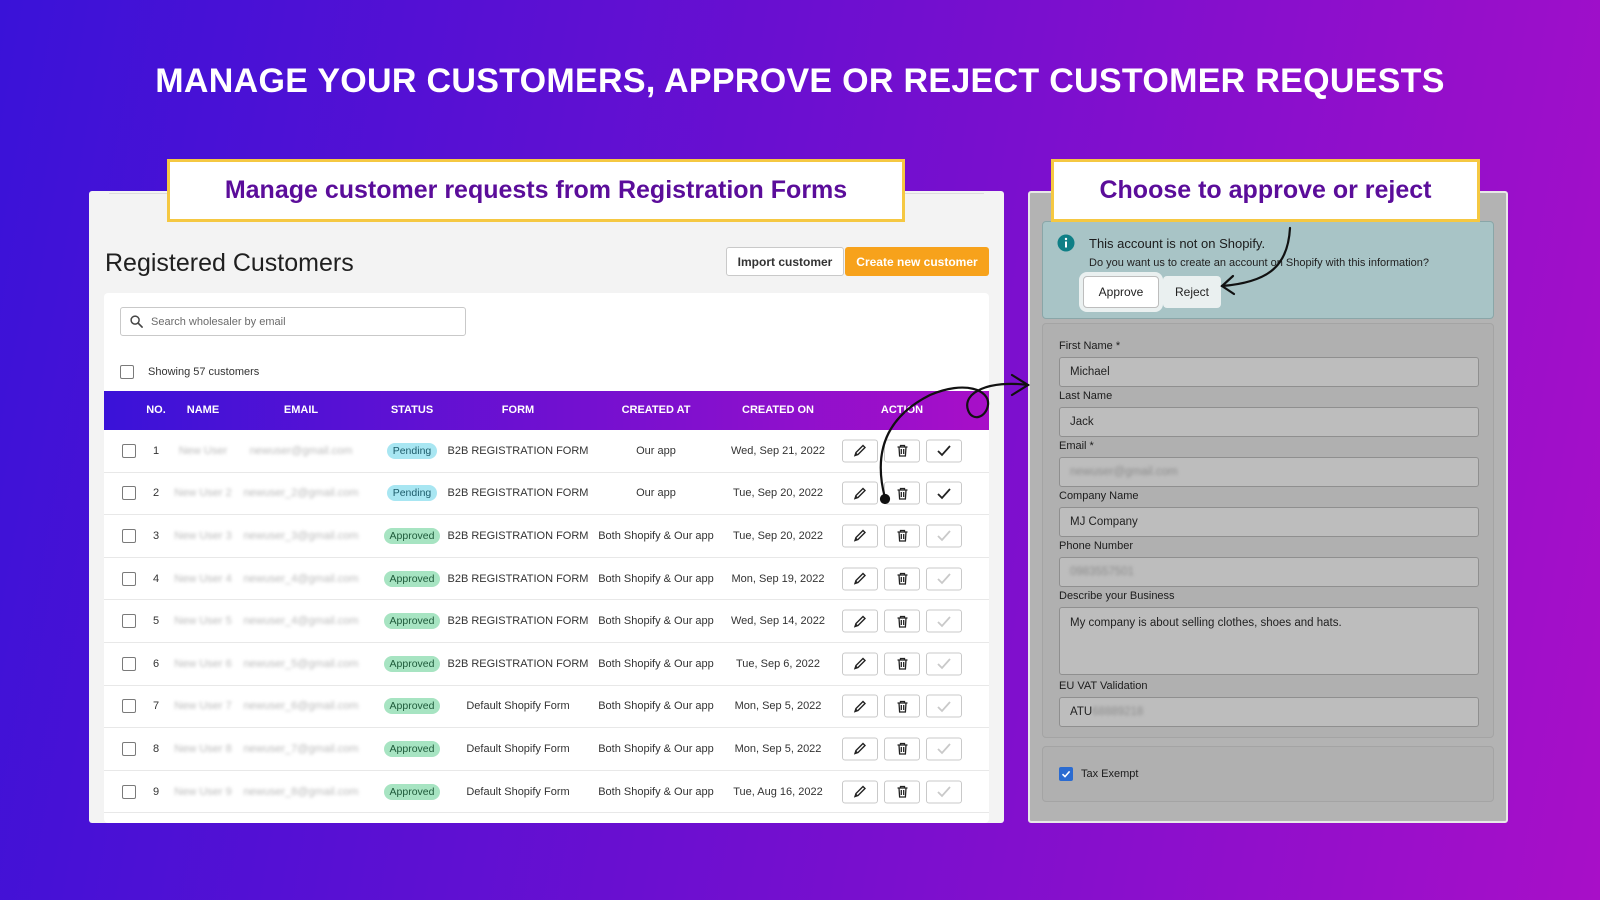  I want to click on customer-email: newuser_8@gmail.com, so click(301, 791).